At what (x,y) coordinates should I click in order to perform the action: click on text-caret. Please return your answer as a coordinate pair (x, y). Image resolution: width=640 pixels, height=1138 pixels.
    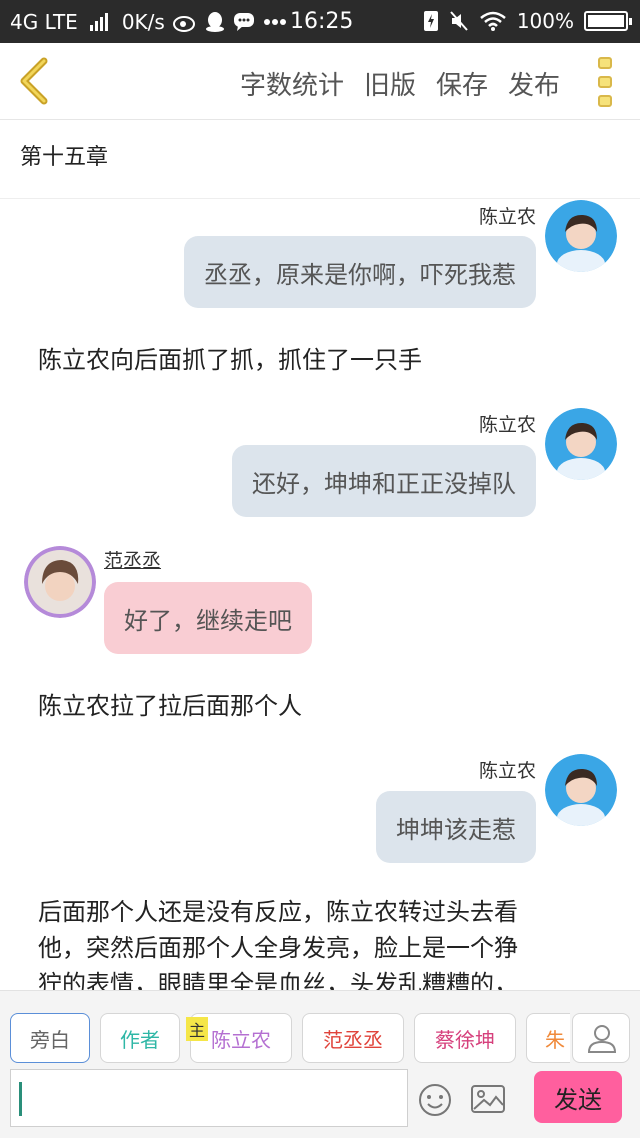
    Looking at the image, I should click on (20, 1099).